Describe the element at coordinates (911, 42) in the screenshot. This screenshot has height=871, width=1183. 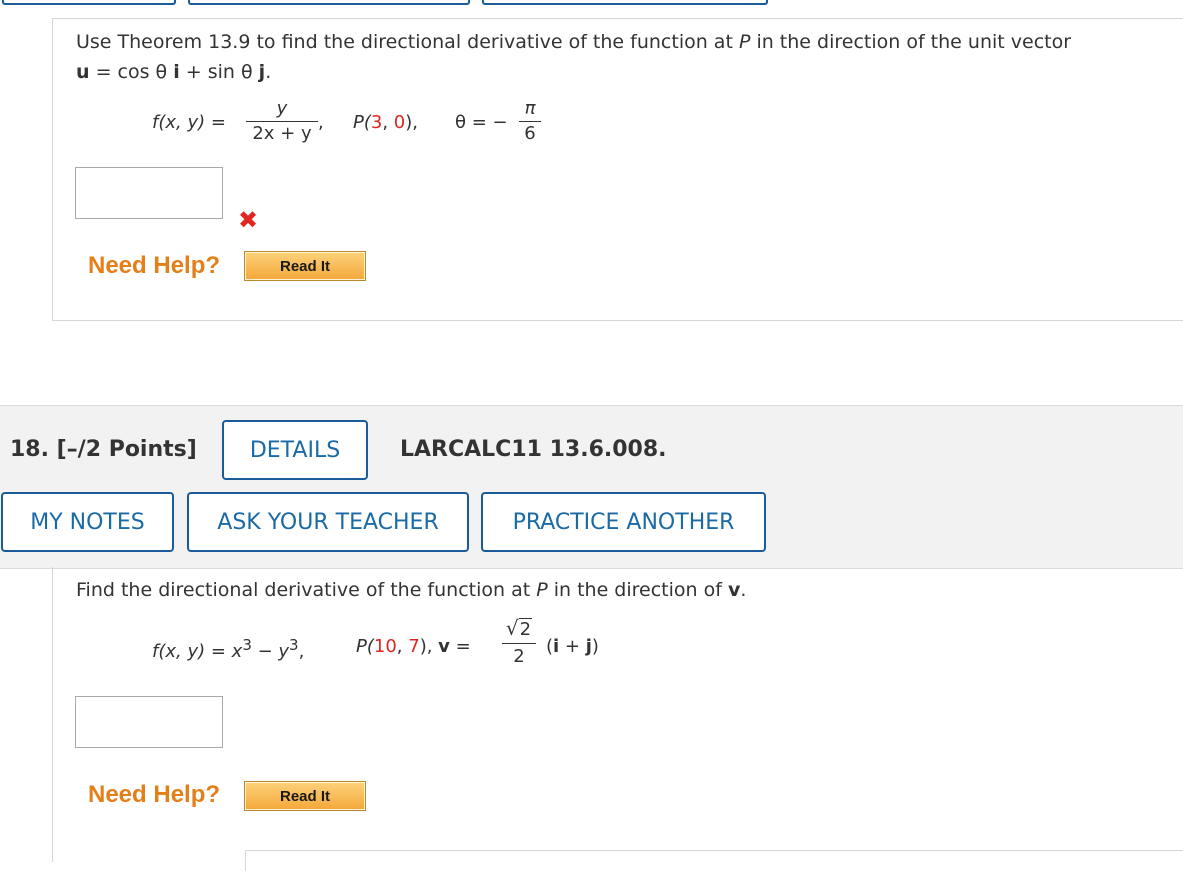
I see `q17-instruction-post: in the direction of the unit vector` at that location.